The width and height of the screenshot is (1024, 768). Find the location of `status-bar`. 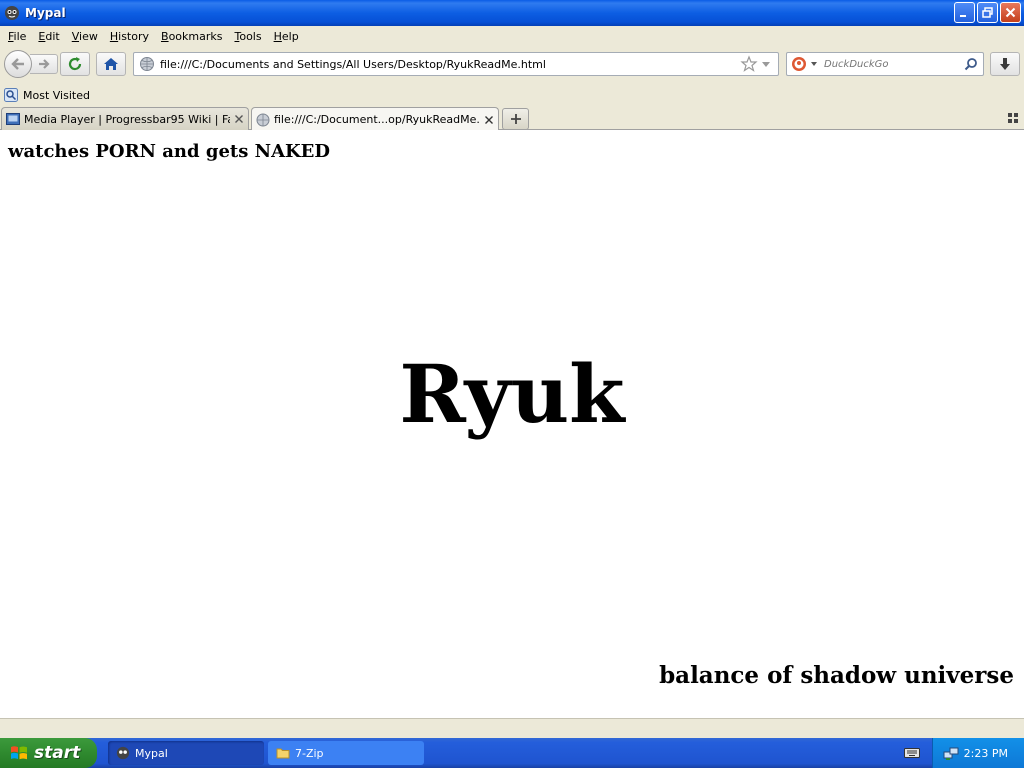

status-bar is located at coordinates (512, 728).